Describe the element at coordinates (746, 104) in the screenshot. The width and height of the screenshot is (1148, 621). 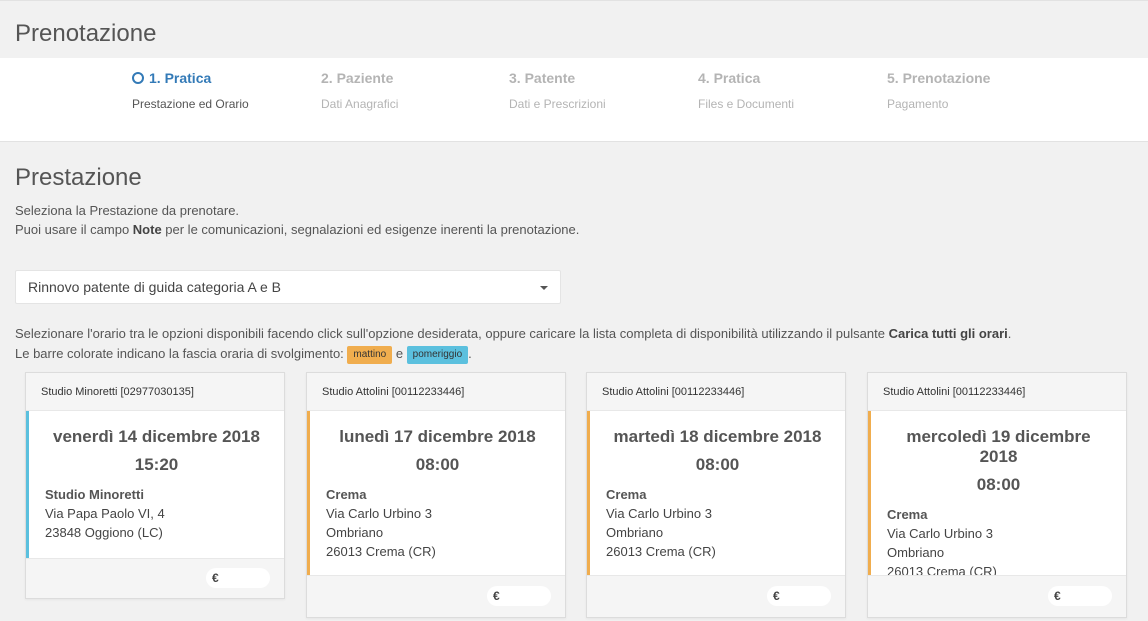
I see `step-subtitle: Files e Documenti` at that location.